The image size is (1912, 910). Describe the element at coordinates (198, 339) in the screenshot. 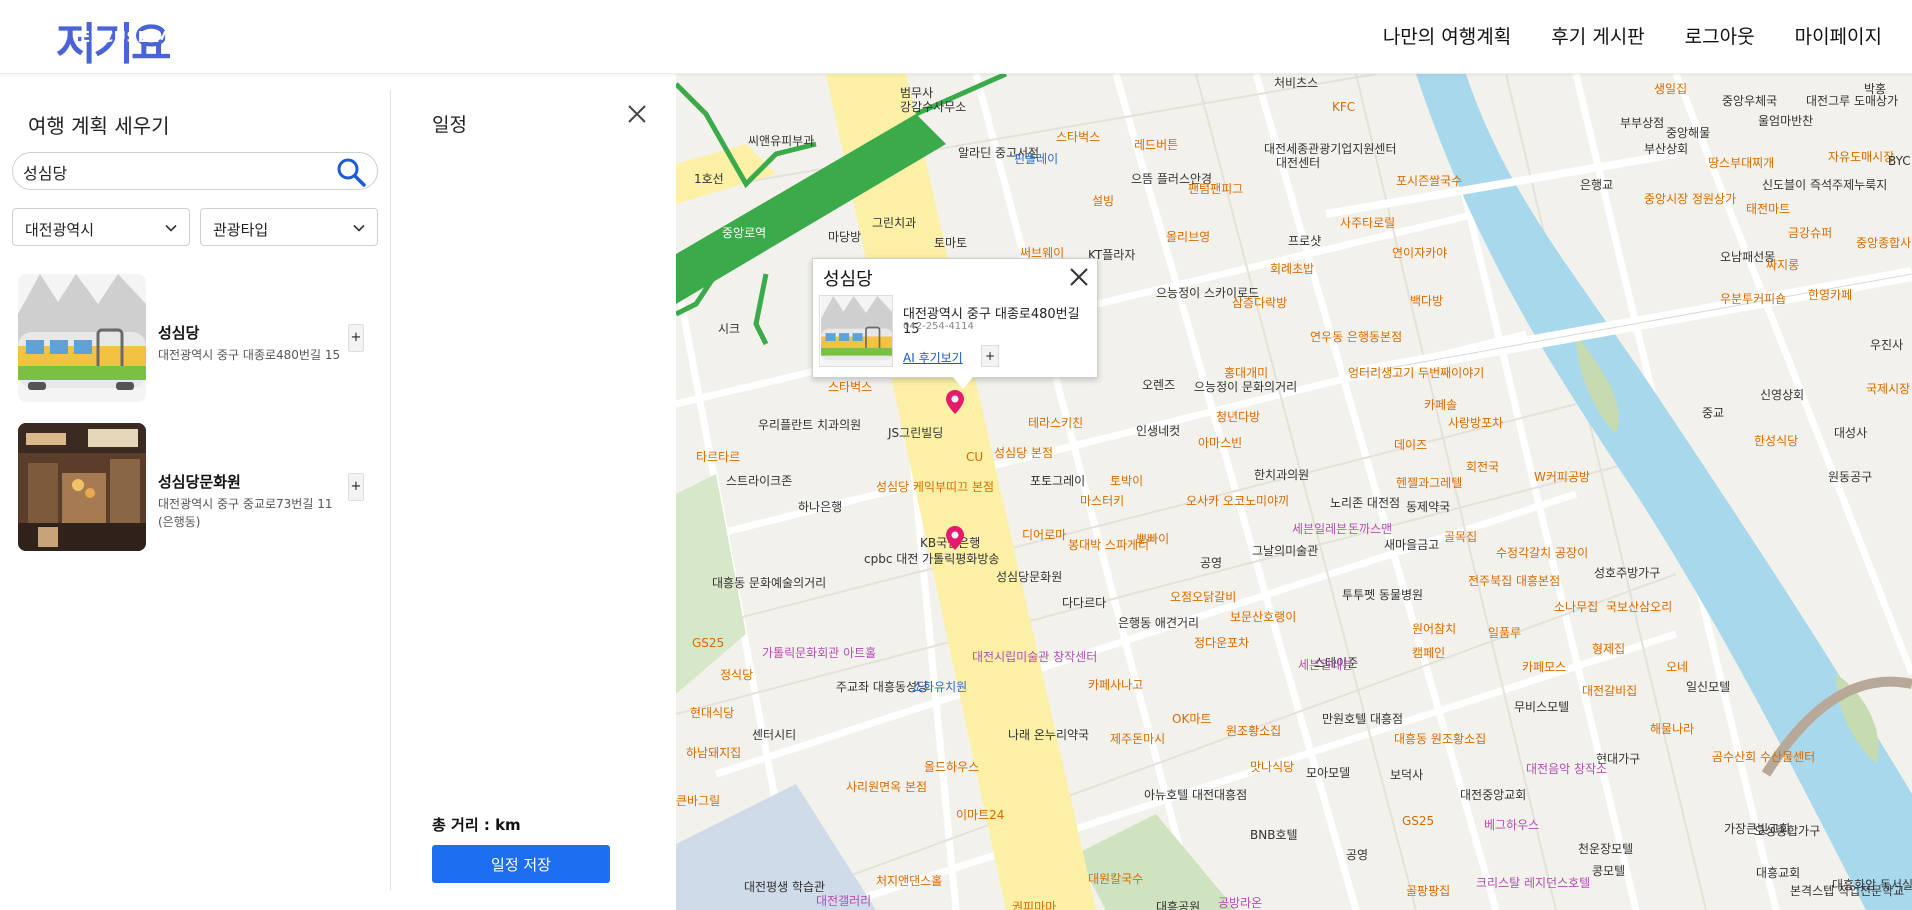

I see `search-result-item: 성심당 대전광역시 중구 대종로480번길 15 +` at that location.